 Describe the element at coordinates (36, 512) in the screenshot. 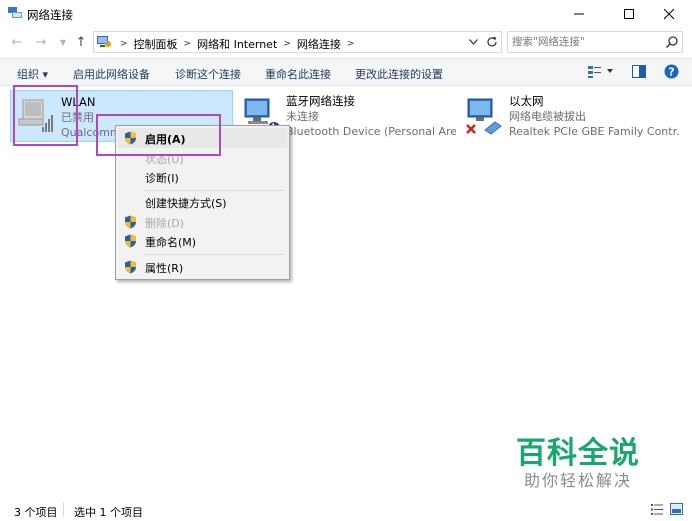

I see `item-count: 3 个项目` at that location.